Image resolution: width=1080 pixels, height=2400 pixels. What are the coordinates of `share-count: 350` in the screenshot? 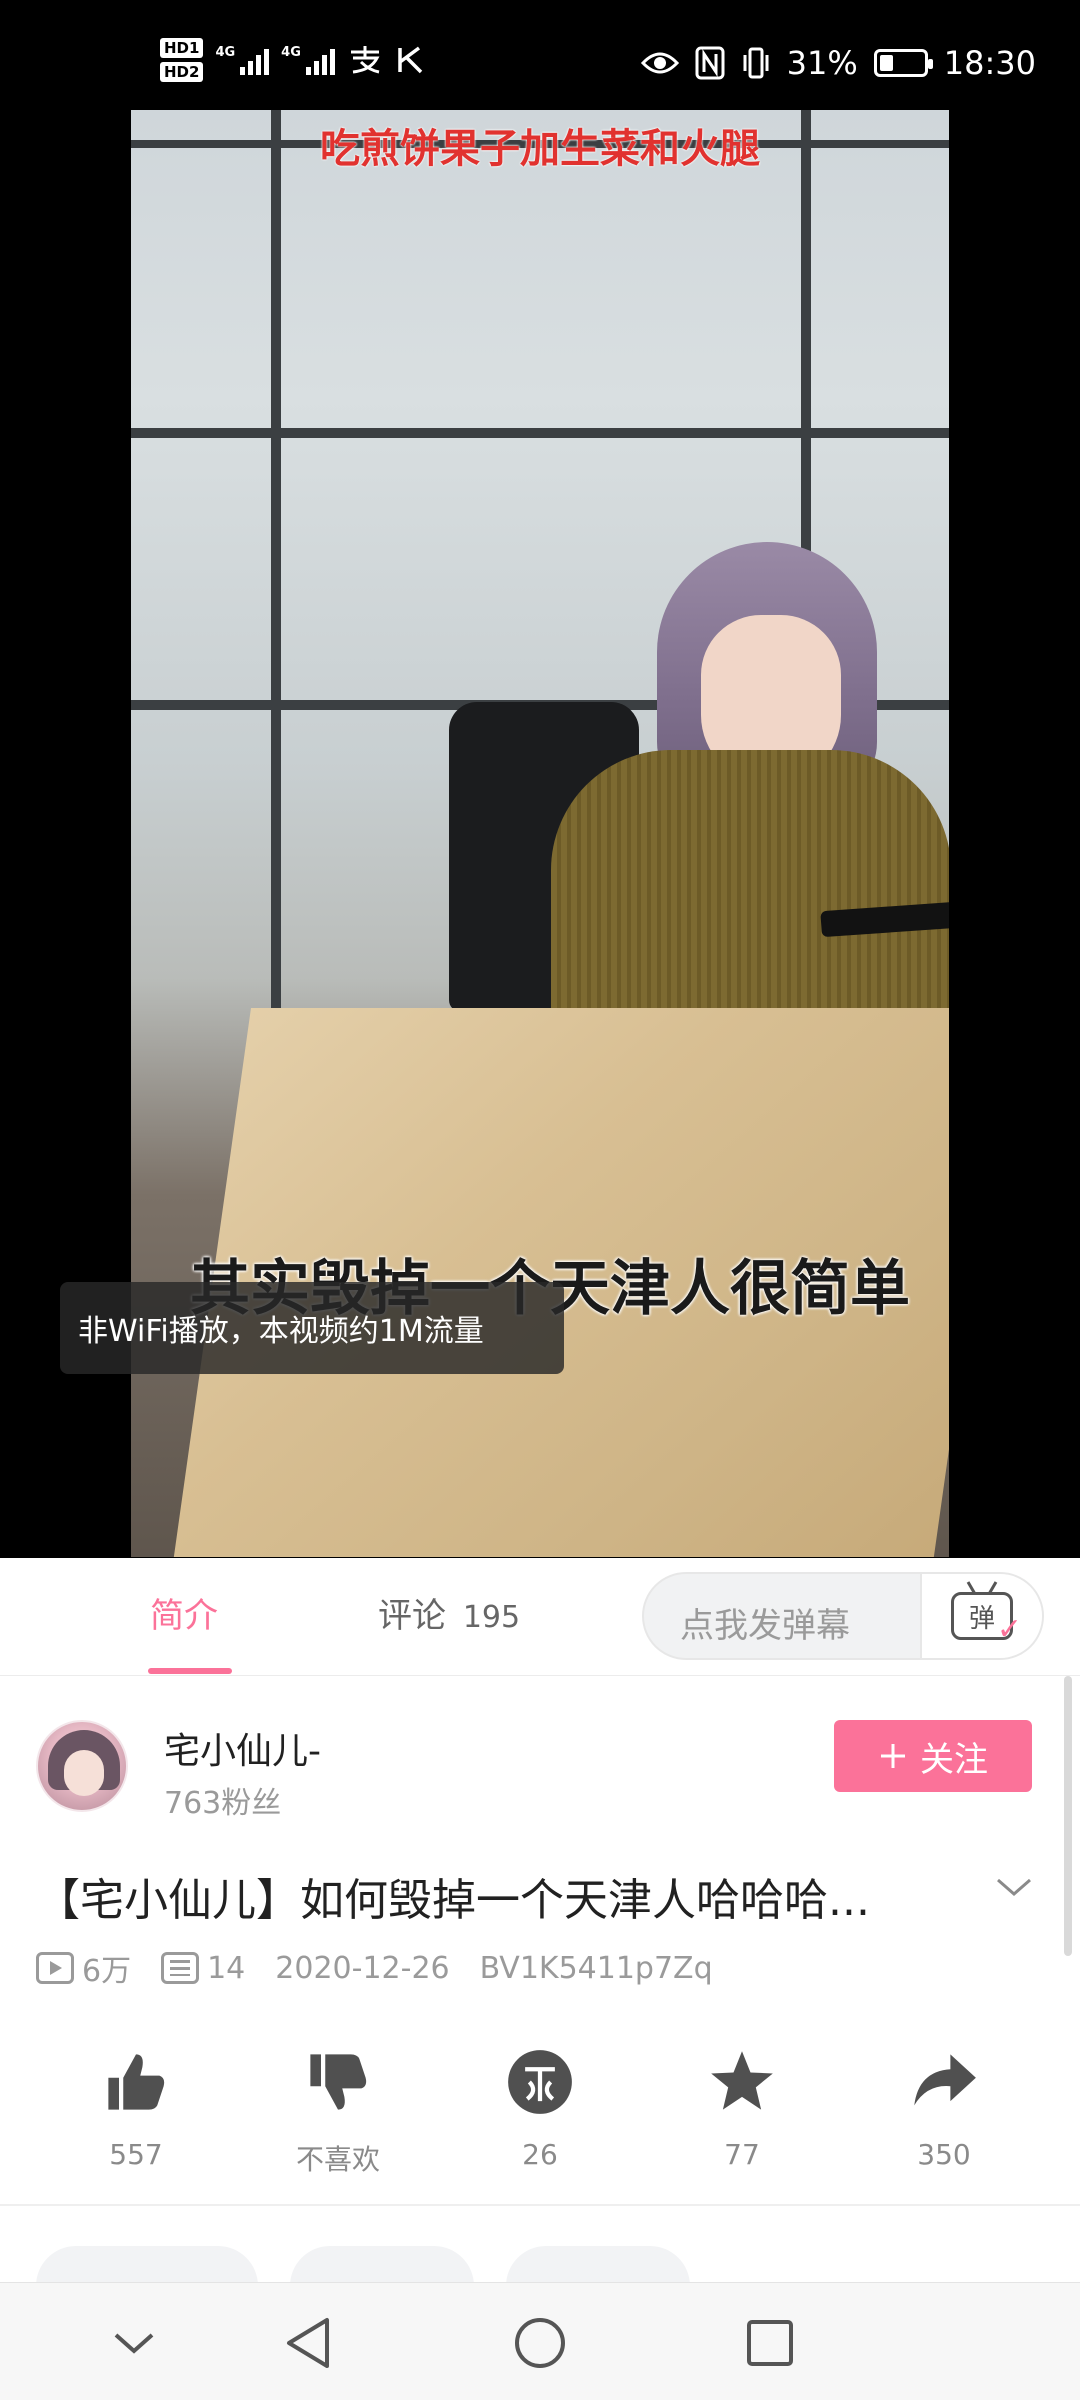 It's located at (944, 2154).